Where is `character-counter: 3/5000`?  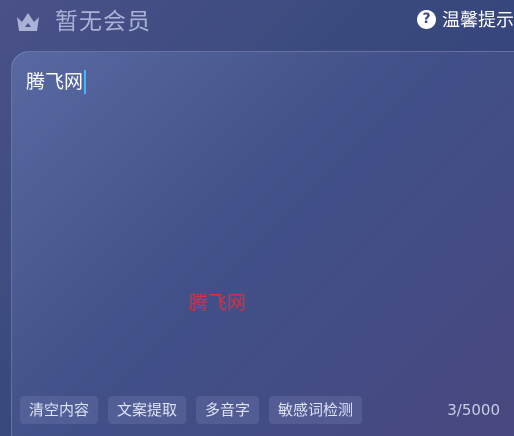
character-counter: 3/5000 is located at coordinates (473, 410).